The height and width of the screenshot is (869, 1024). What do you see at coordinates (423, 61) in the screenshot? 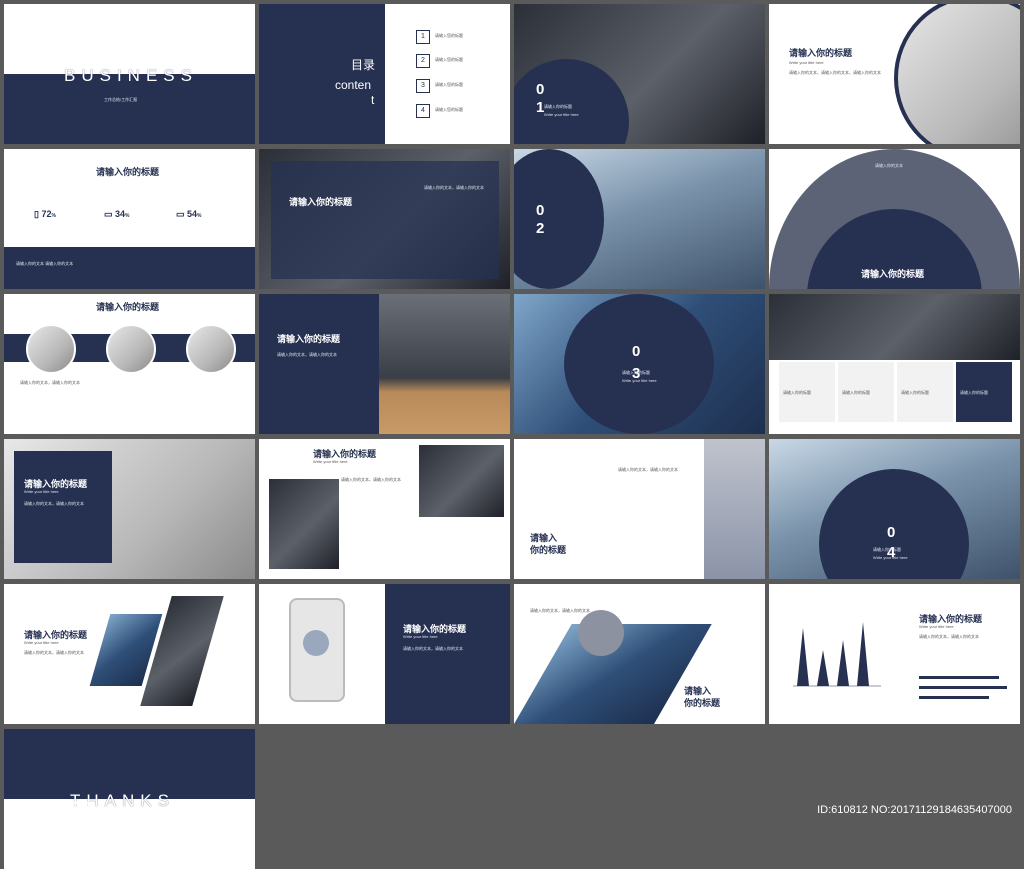
I see `toc-number-2: 2` at bounding box center [423, 61].